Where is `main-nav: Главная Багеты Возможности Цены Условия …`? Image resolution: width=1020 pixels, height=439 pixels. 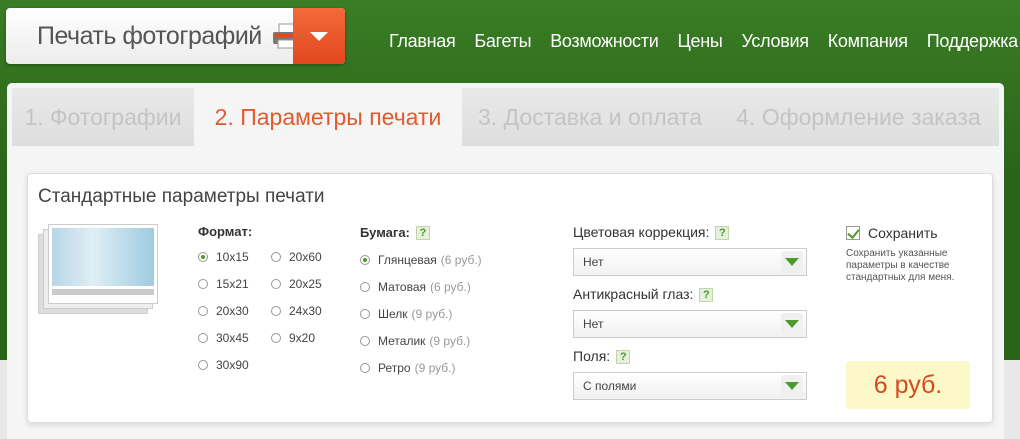
main-nav: Главная Багеты Возможности Цены Условия … is located at coordinates (703, 41).